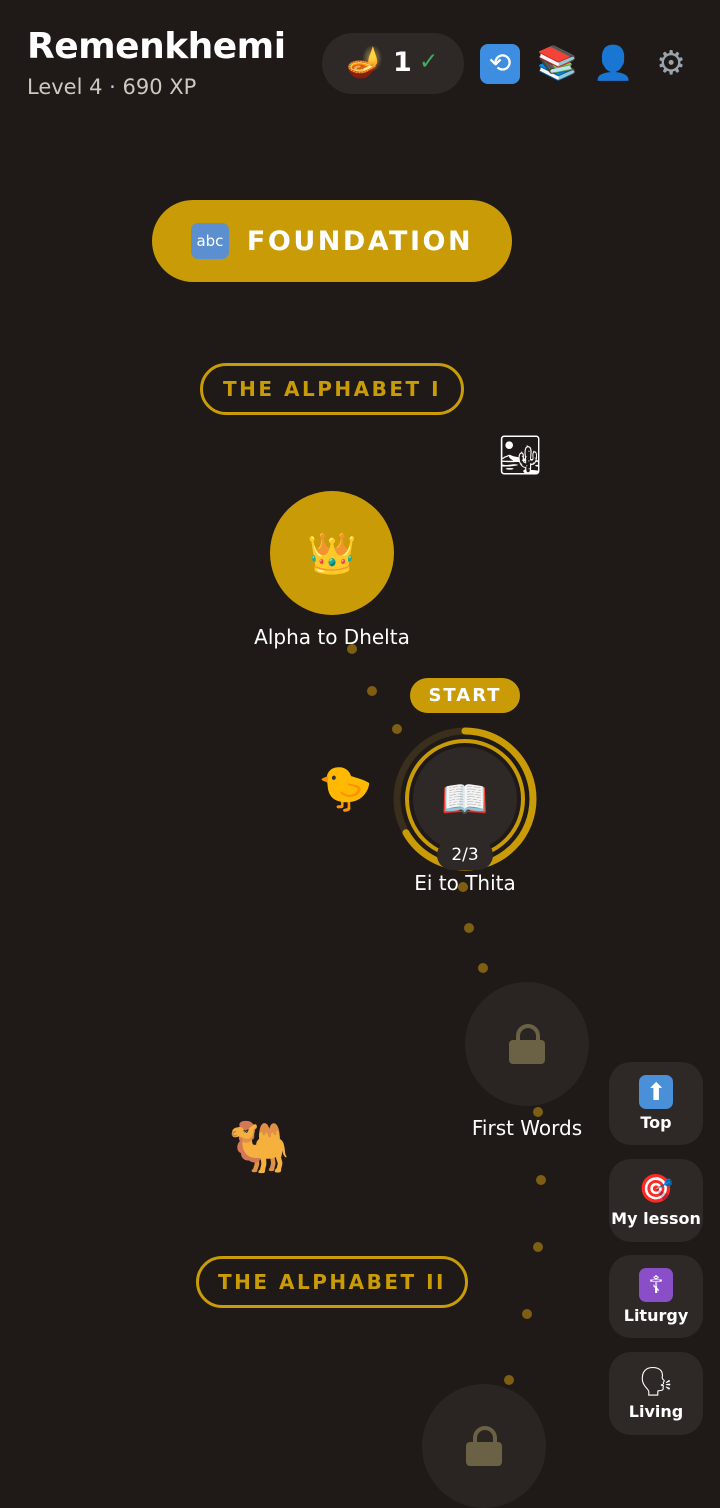 The image size is (720, 1508). Describe the element at coordinates (209, 241) in the screenshot. I see `abc-icon: abc` at that location.